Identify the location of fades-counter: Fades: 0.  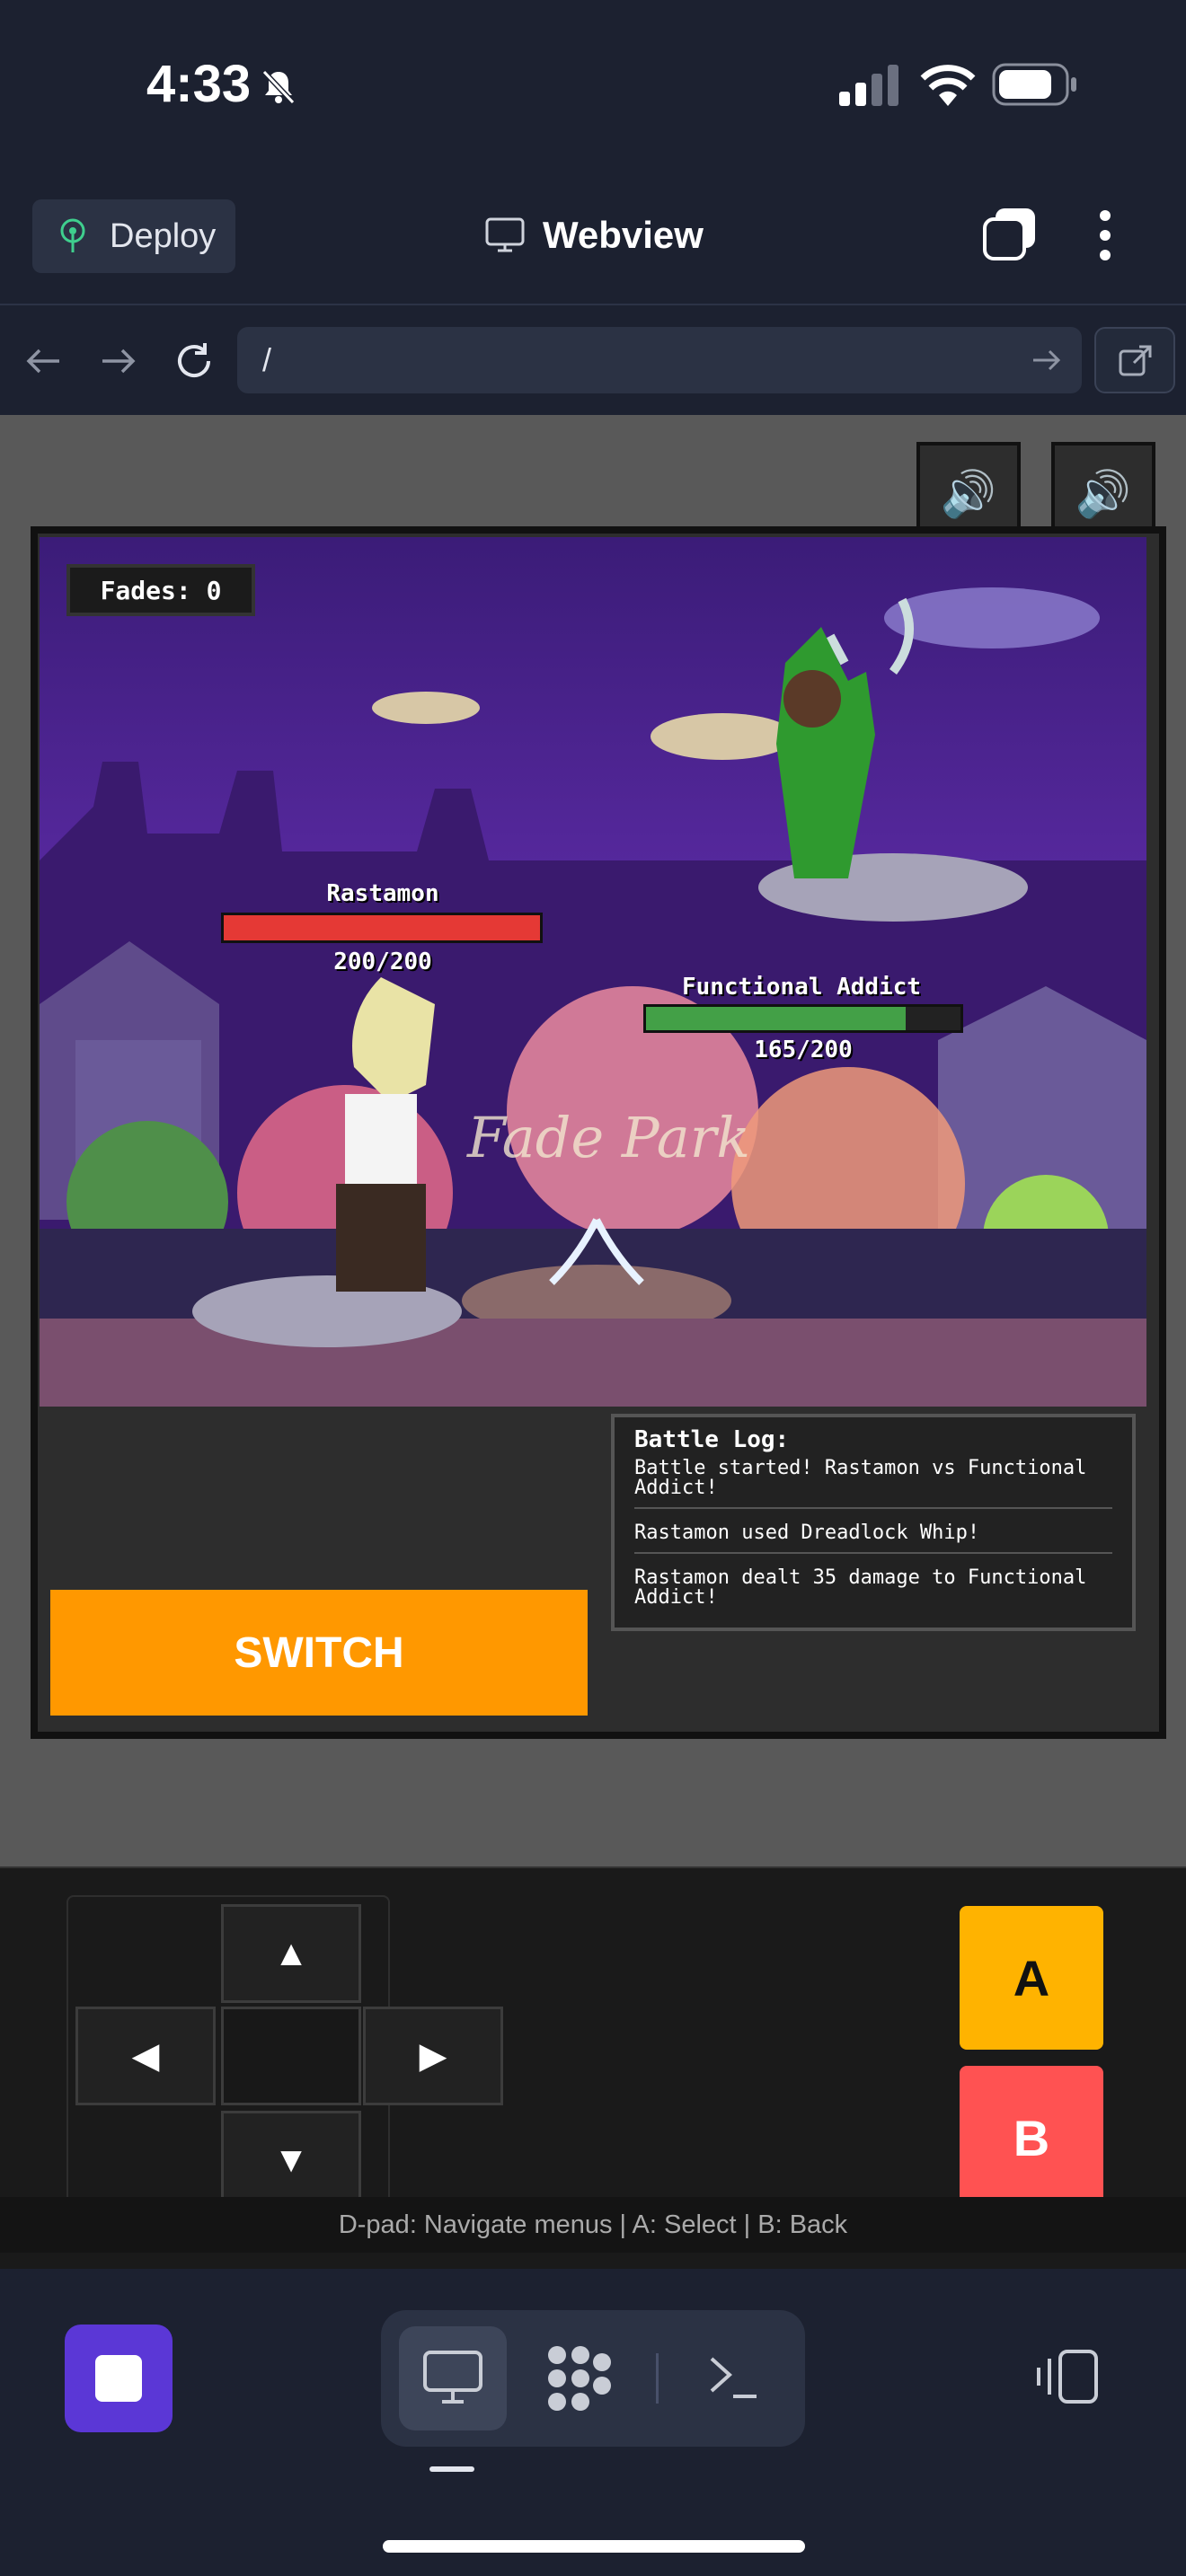
(160, 590).